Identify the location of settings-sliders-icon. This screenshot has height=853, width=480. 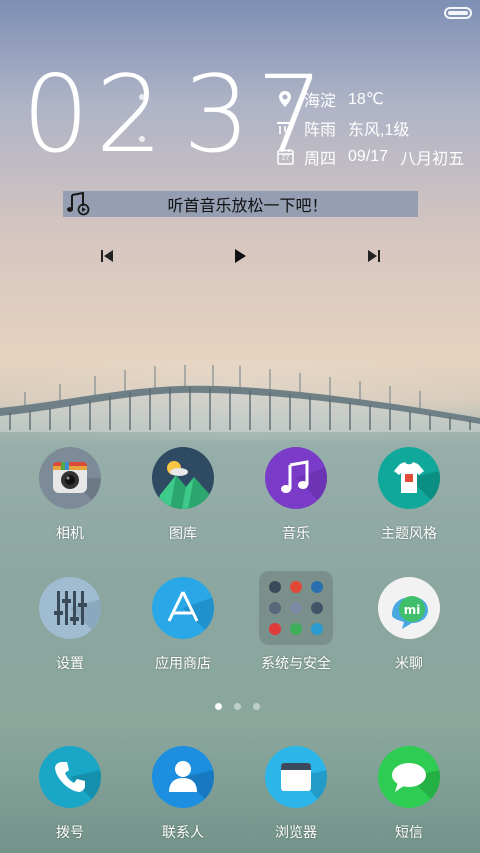
(70, 608).